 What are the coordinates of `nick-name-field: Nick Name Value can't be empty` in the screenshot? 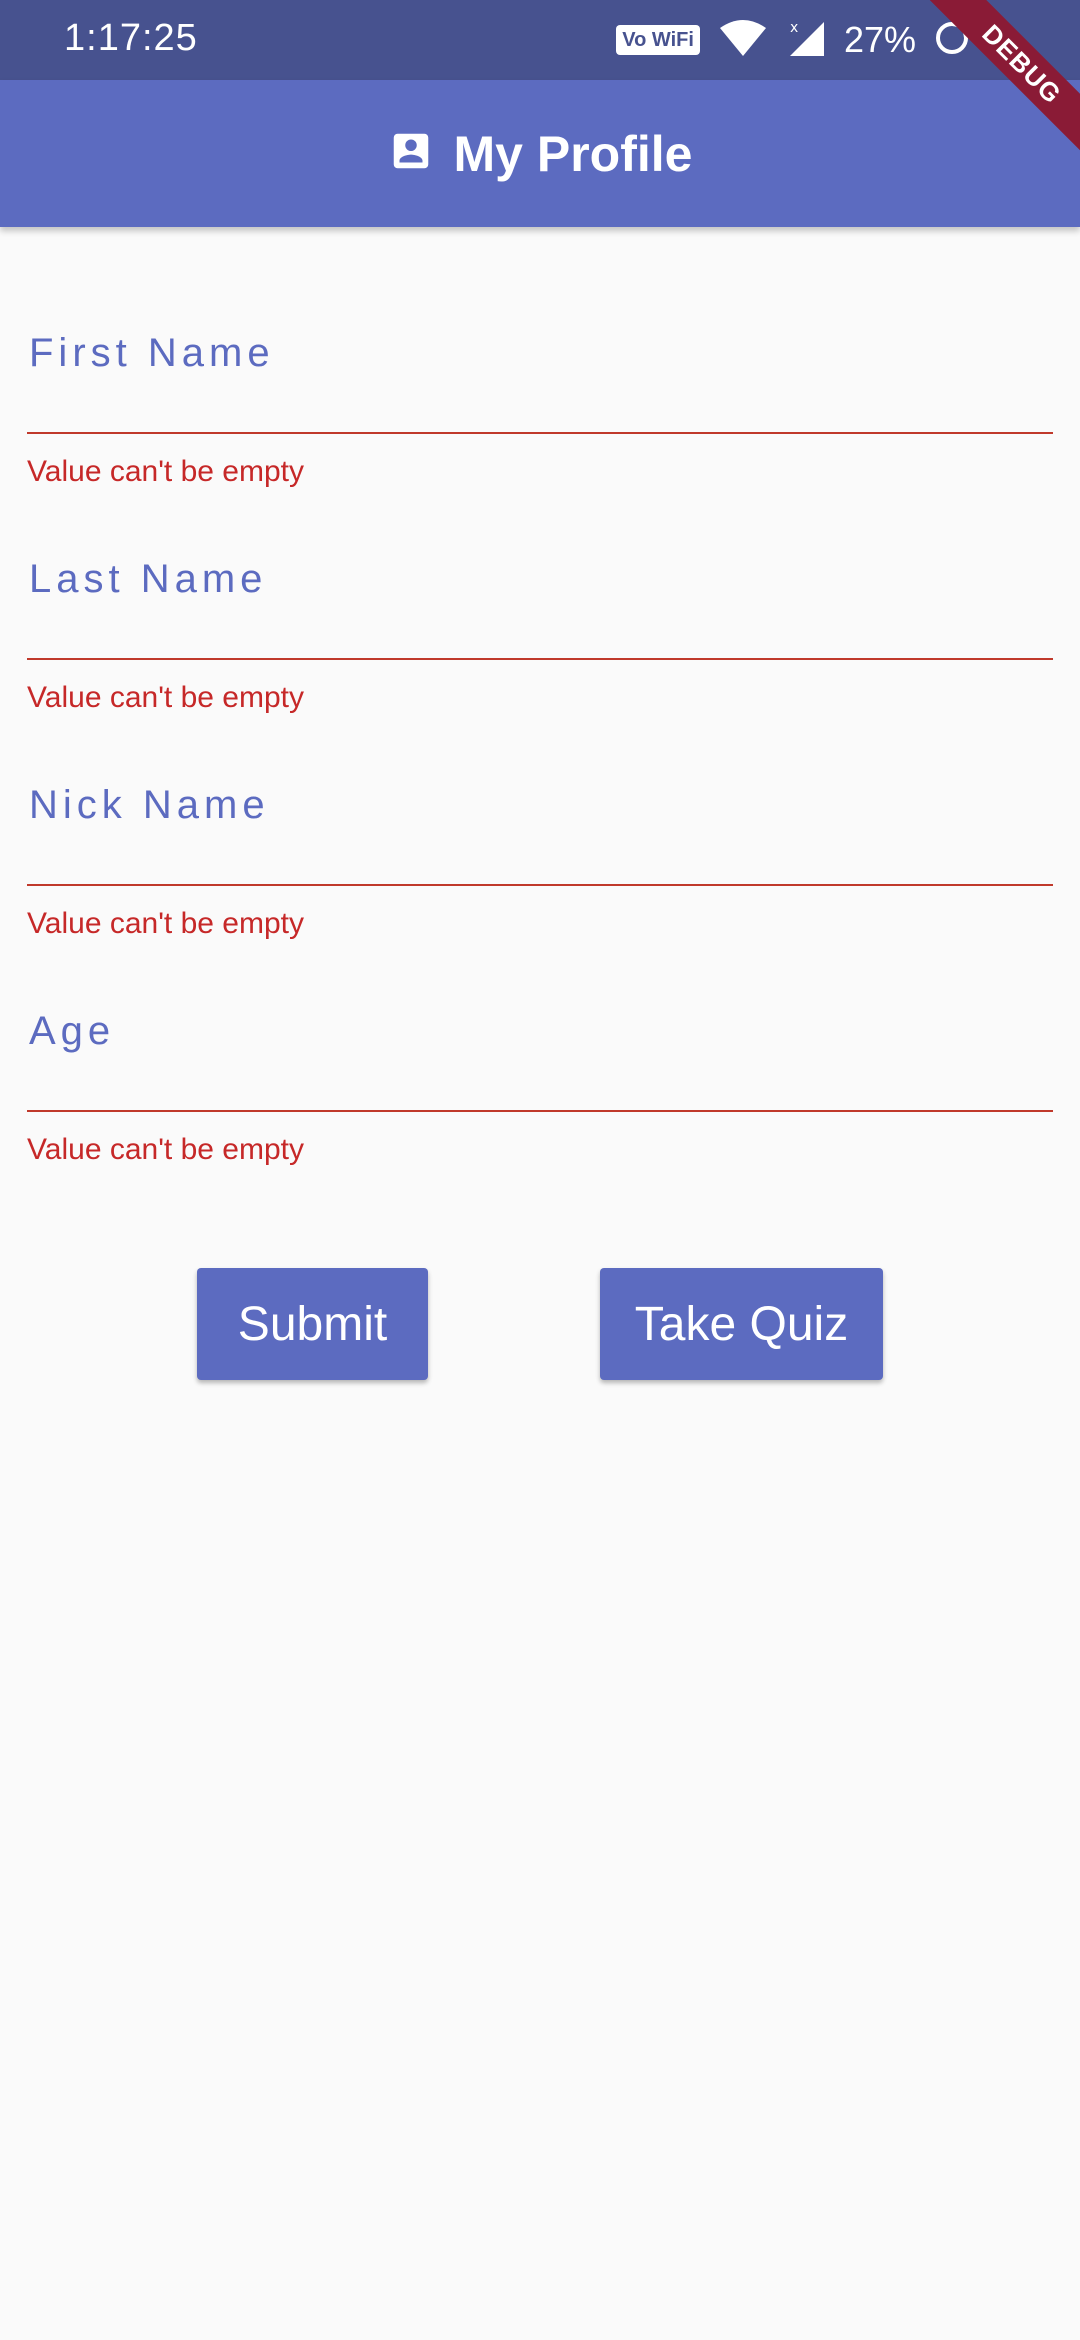 It's located at (540, 809).